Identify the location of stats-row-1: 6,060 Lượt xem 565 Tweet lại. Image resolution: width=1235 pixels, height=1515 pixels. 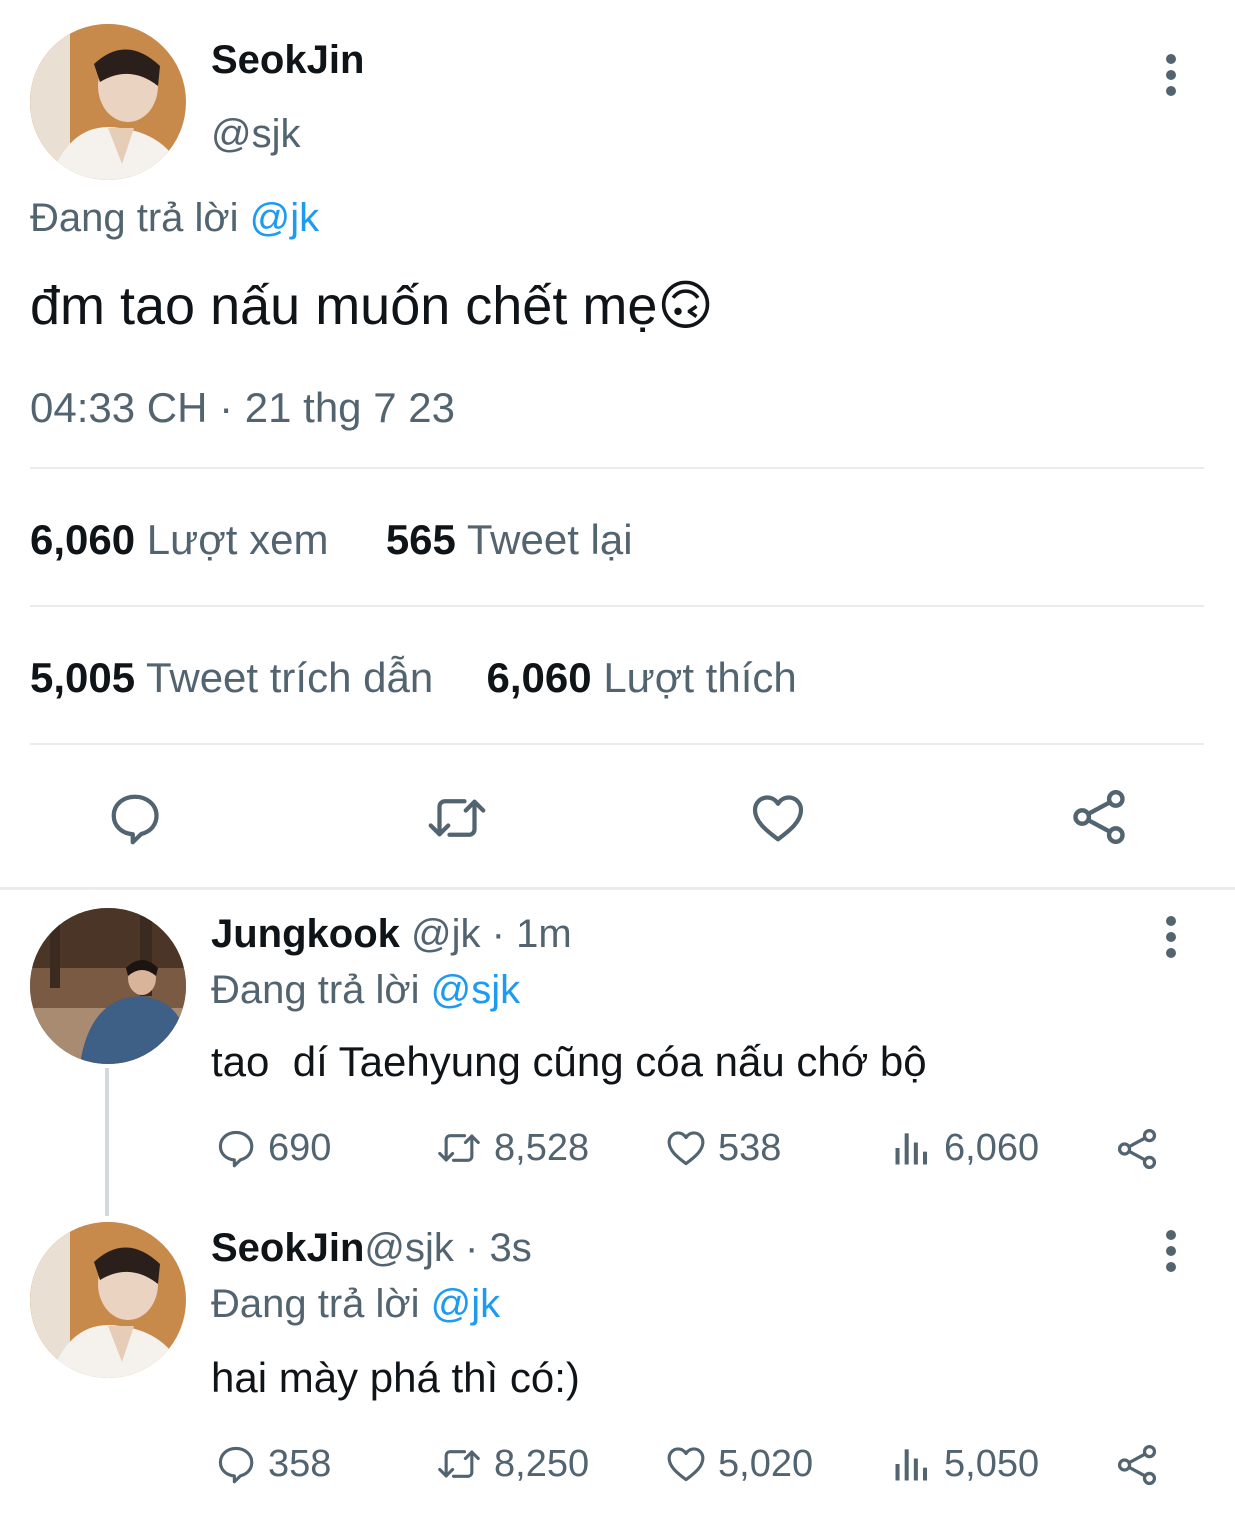
(331, 540).